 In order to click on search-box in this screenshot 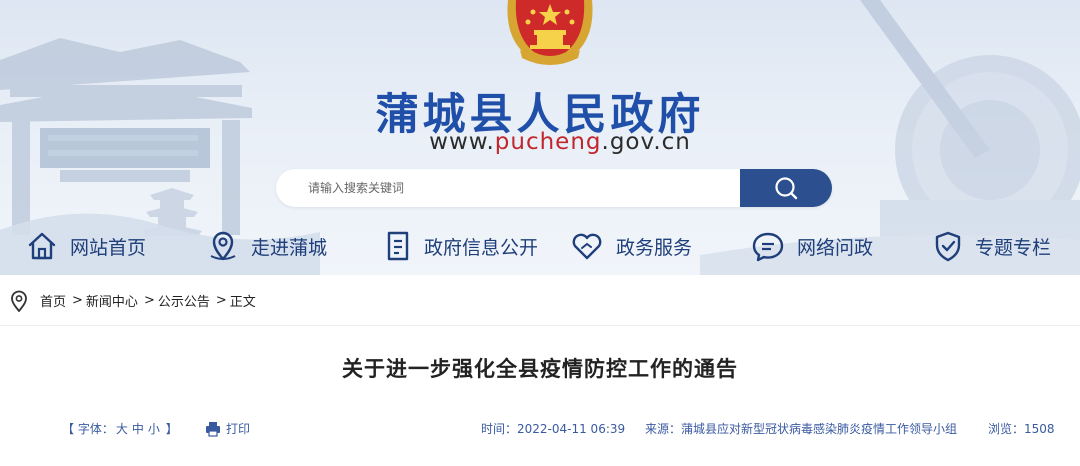, I will do `click(554, 188)`.